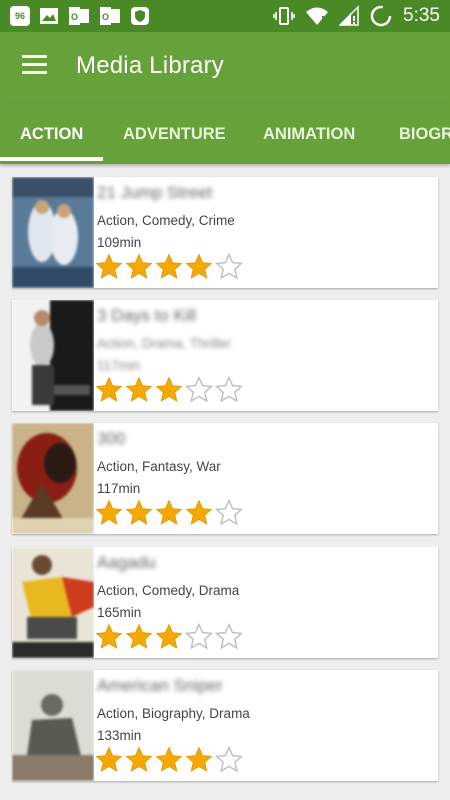  I want to click on movie-genres: Action, Drama, Thriller, so click(164, 343).